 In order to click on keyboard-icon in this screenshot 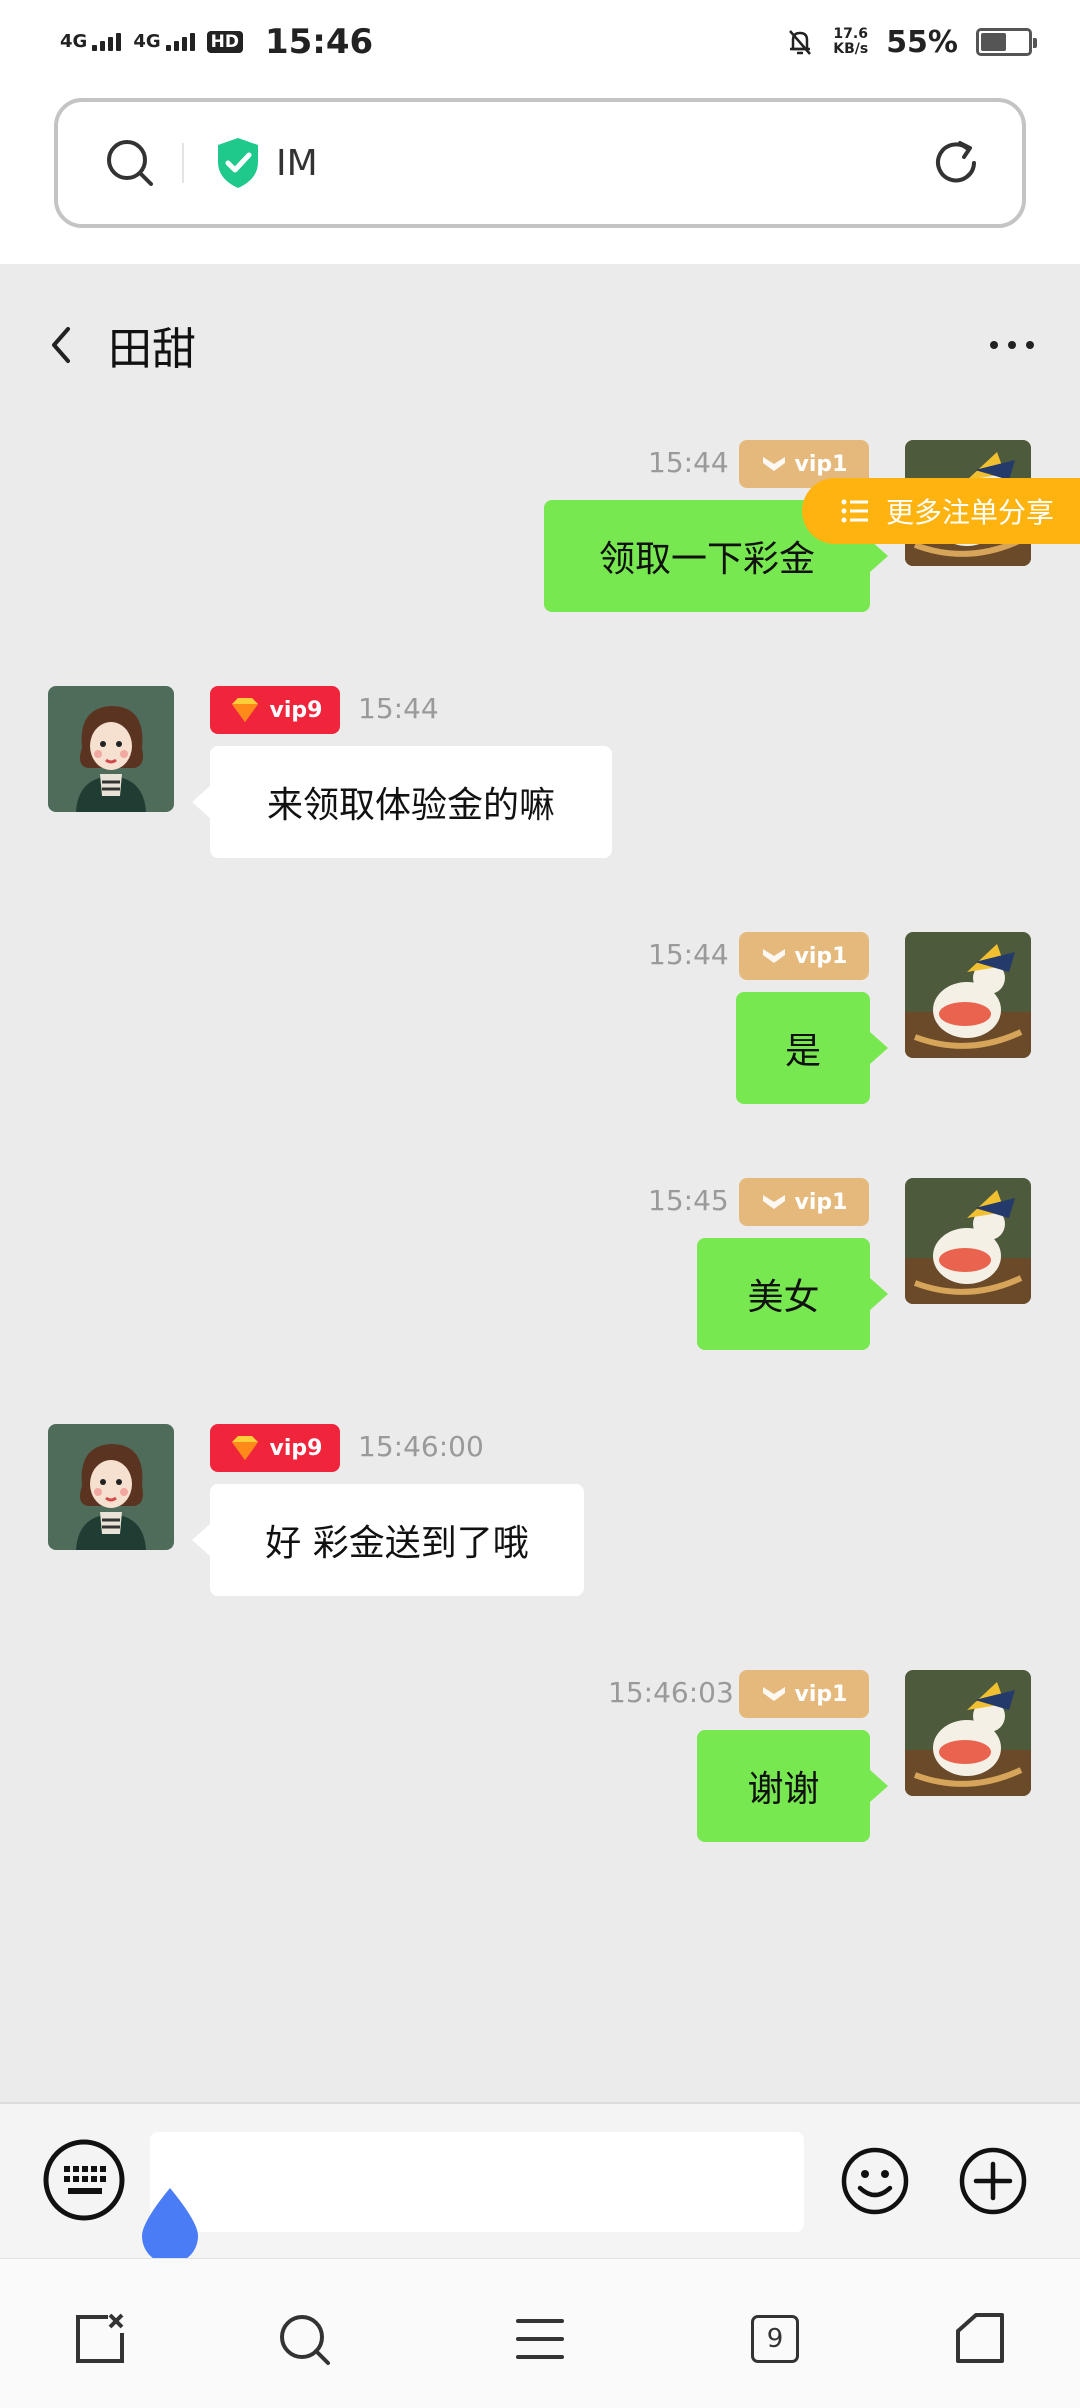, I will do `click(84, 2180)`.